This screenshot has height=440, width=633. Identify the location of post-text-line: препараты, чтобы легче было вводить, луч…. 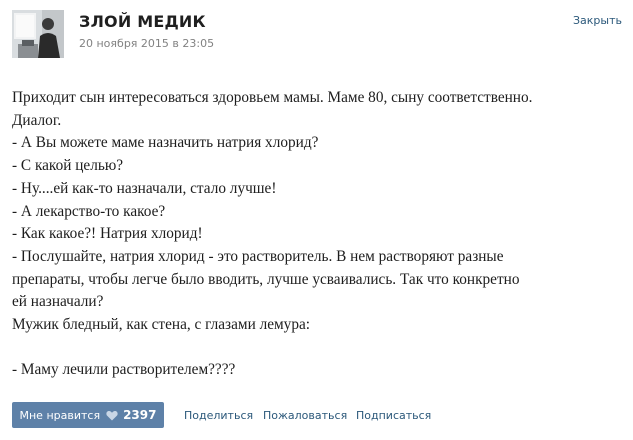
(266, 279).